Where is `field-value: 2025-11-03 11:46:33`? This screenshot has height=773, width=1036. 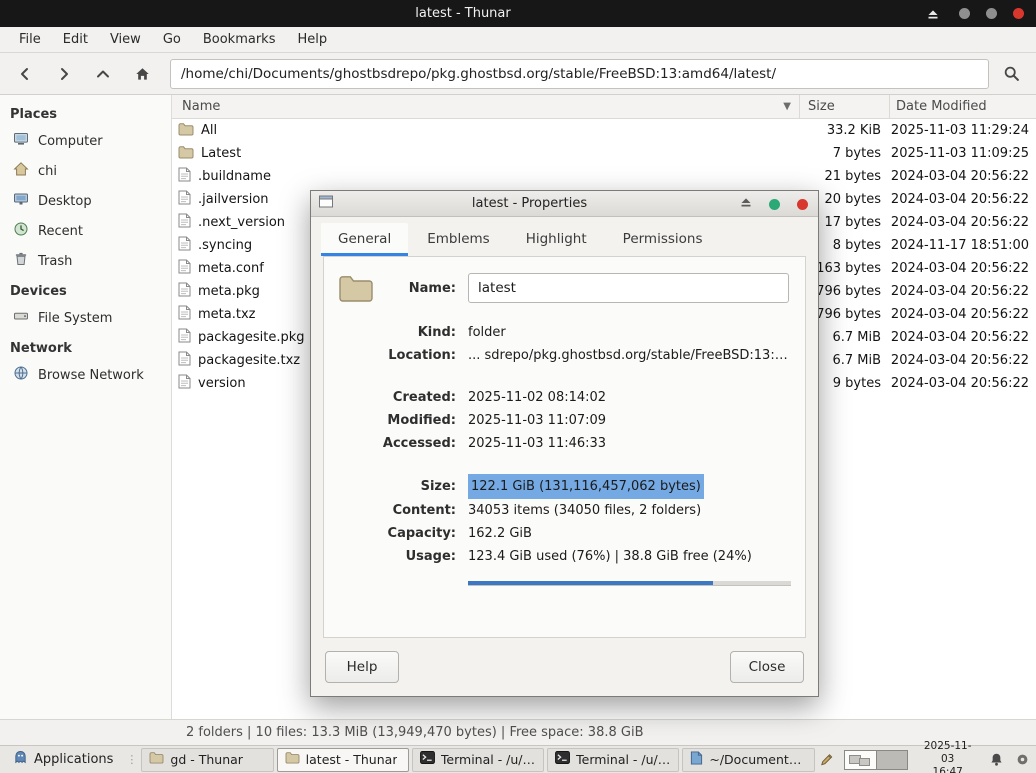 field-value: 2025-11-03 11:46:33 is located at coordinates (537, 443).